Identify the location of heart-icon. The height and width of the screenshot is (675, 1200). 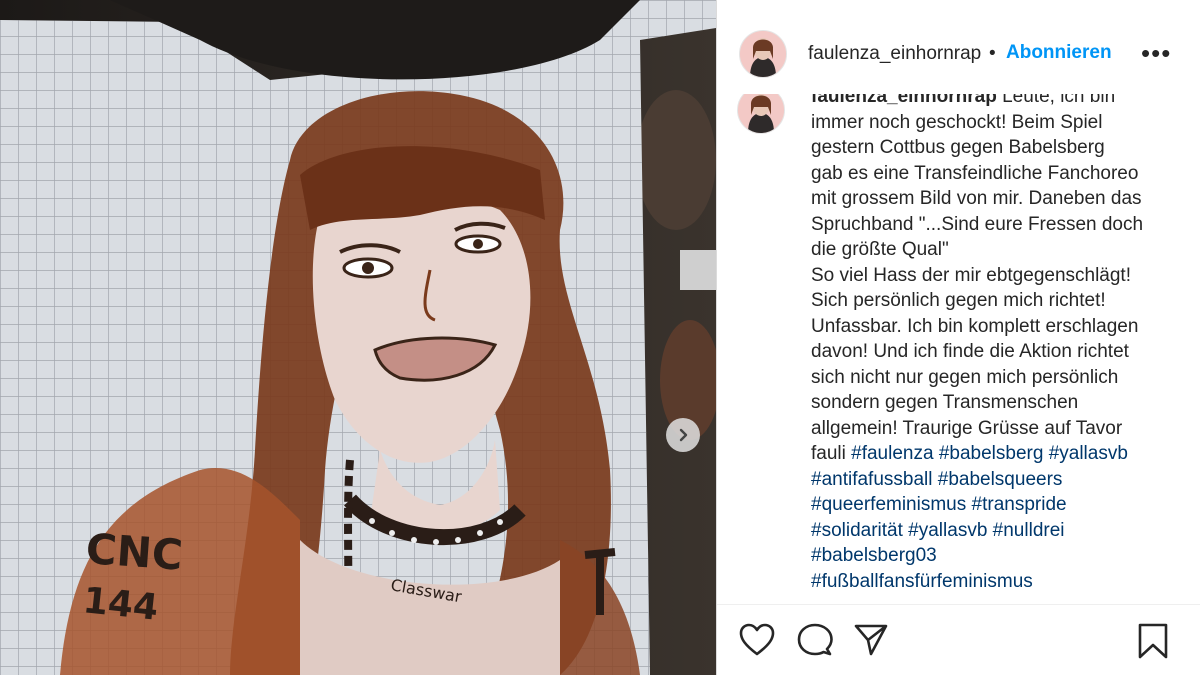
(757, 639).